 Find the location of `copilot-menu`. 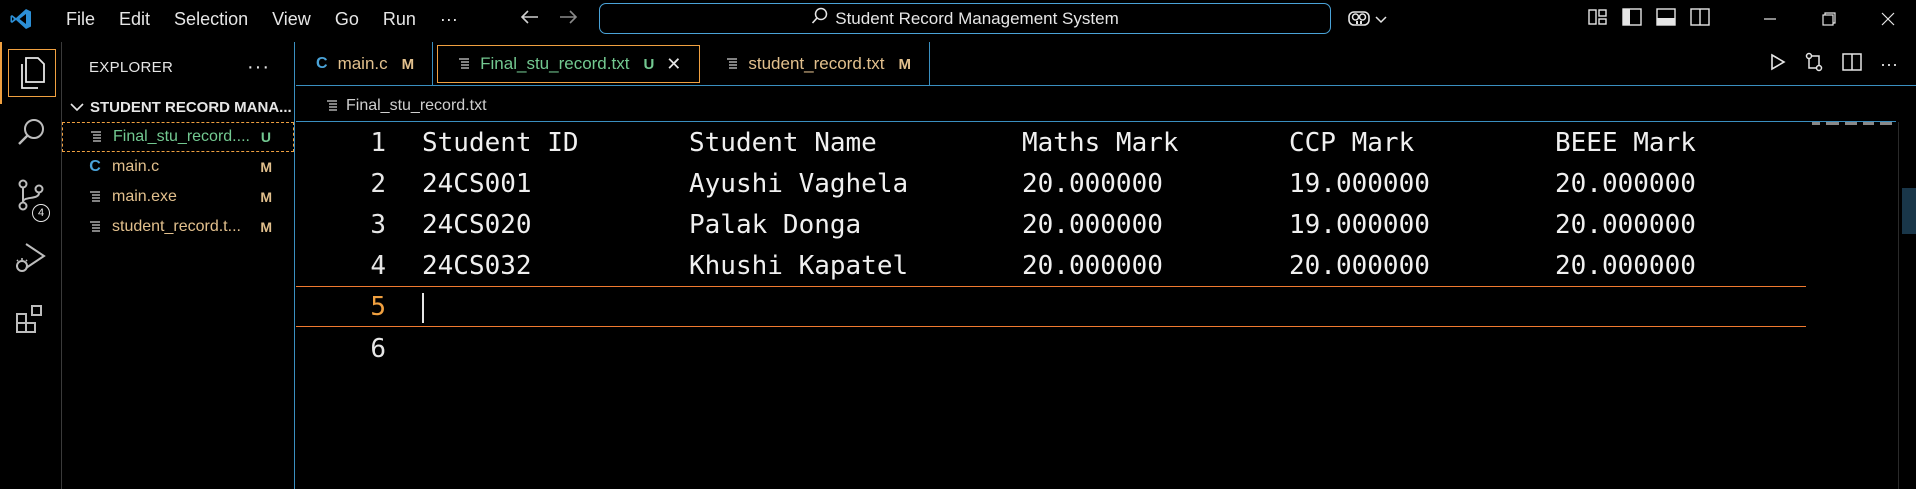

copilot-menu is located at coordinates (1367, 19).